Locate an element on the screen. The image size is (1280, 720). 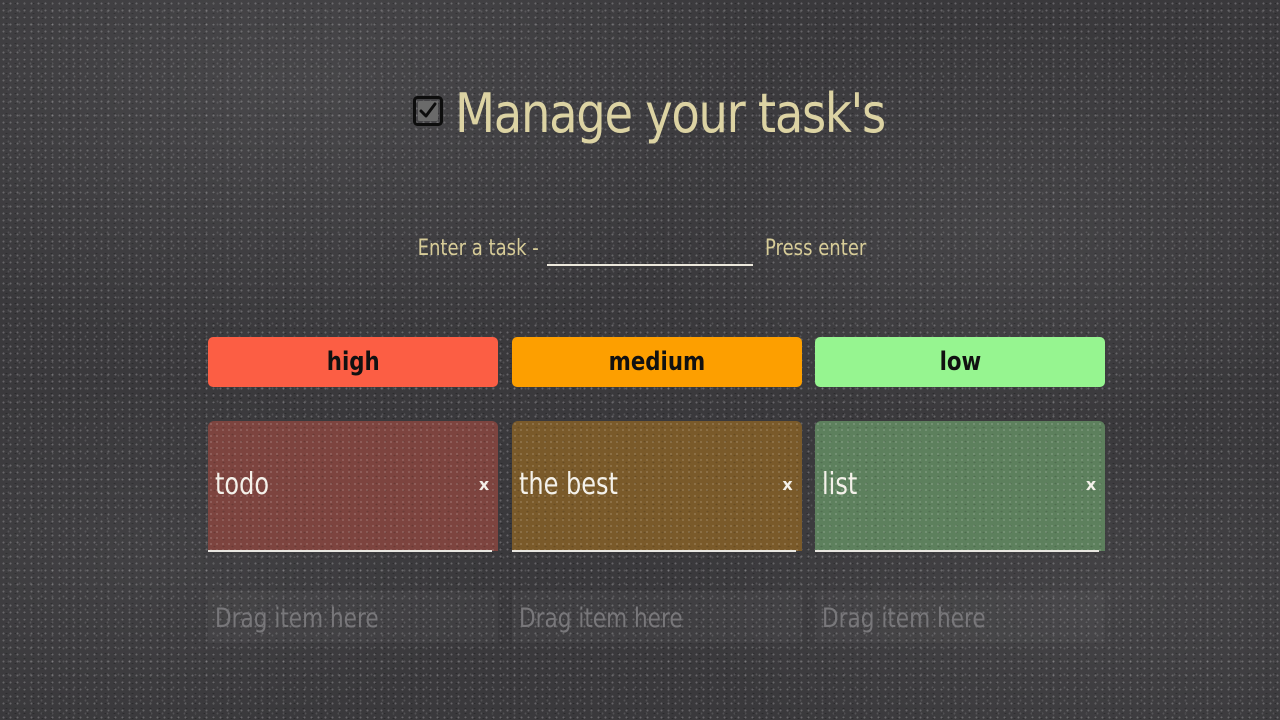
column-header-label: medium is located at coordinates (656, 362).